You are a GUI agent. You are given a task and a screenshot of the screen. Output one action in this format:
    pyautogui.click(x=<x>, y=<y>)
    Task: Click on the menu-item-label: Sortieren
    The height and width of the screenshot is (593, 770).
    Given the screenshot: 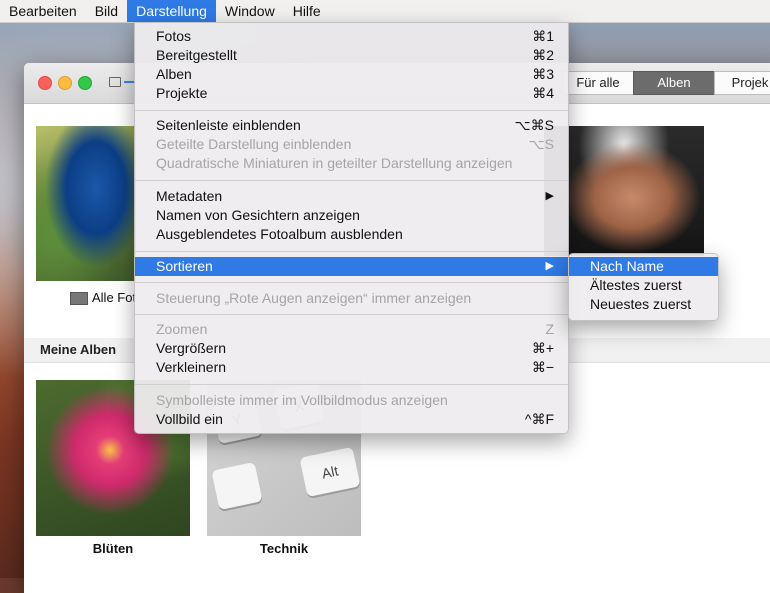 What is the action you would take?
    pyautogui.click(x=184, y=266)
    